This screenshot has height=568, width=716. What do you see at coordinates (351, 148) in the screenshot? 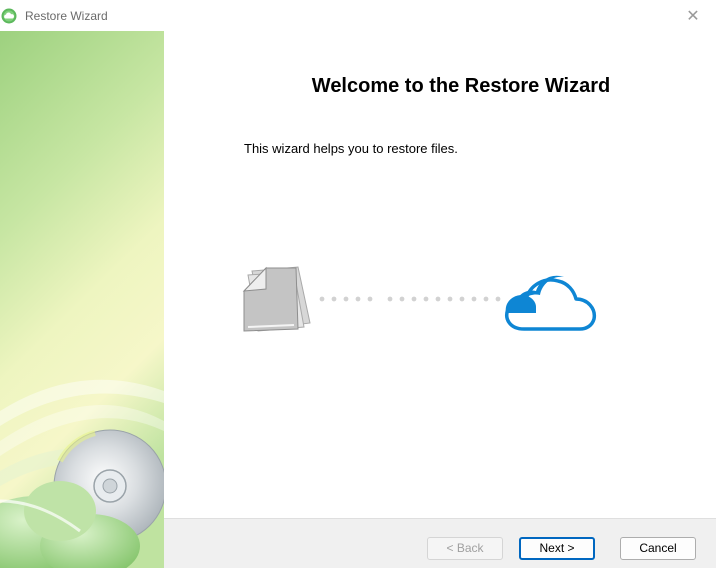
I see `wizard-description: This wizard helps you to restore files.` at bounding box center [351, 148].